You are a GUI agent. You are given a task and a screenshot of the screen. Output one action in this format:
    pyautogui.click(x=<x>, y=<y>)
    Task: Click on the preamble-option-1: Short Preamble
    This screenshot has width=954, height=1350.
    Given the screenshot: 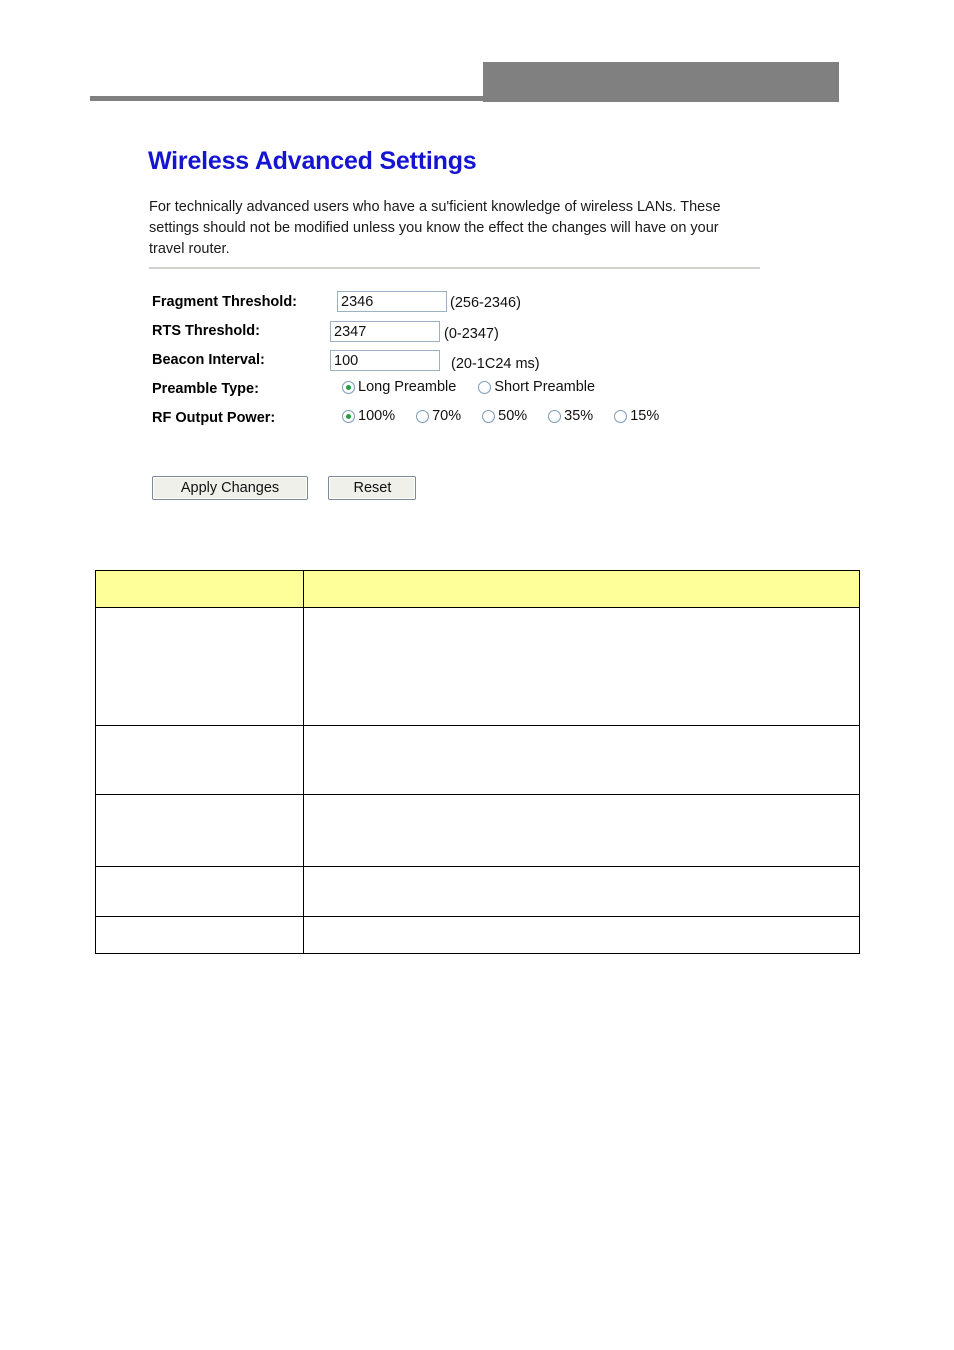 What is the action you would take?
    pyautogui.click(x=536, y=387)
    